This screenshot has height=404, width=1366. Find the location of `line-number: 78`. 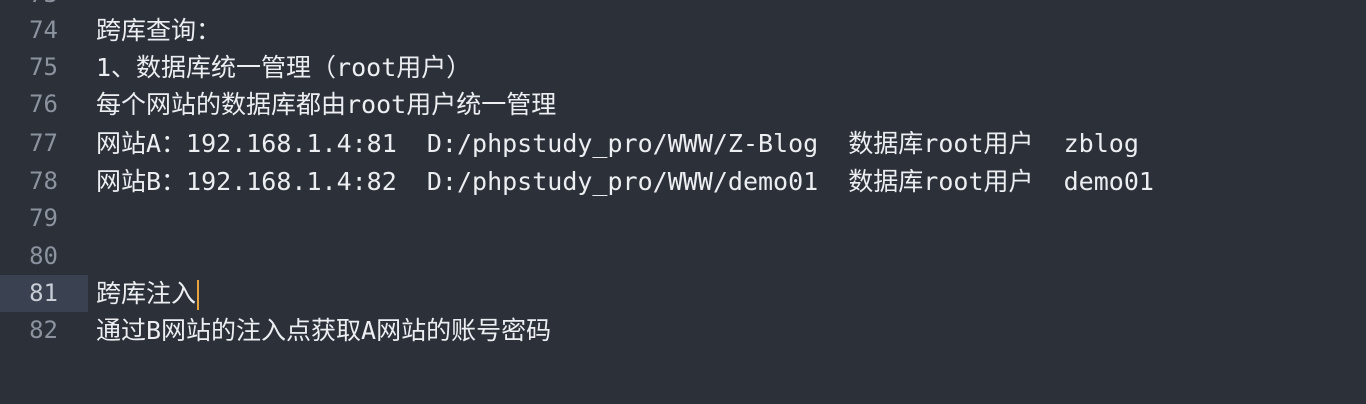

line-number: 78 is located at coordinates (43, 181).